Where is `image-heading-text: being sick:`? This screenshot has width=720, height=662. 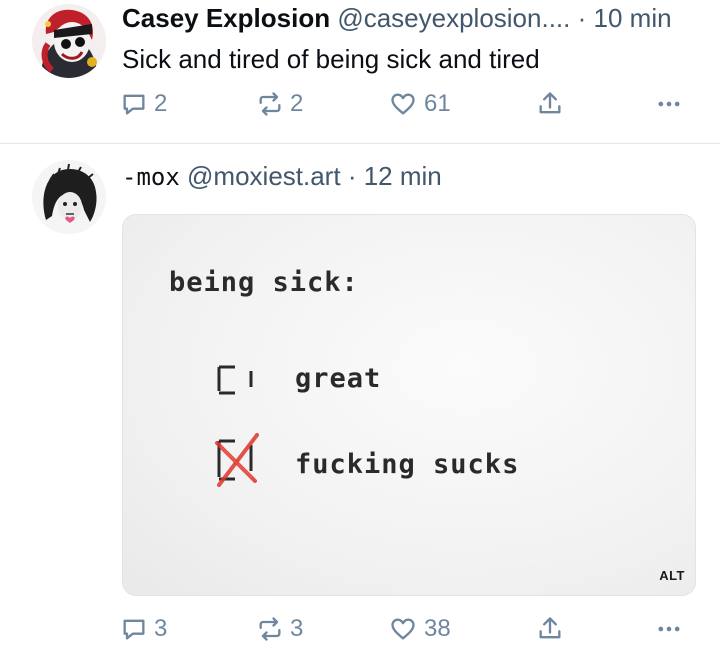
image-heading-text: being sick: is located at coordinates (264, 282).